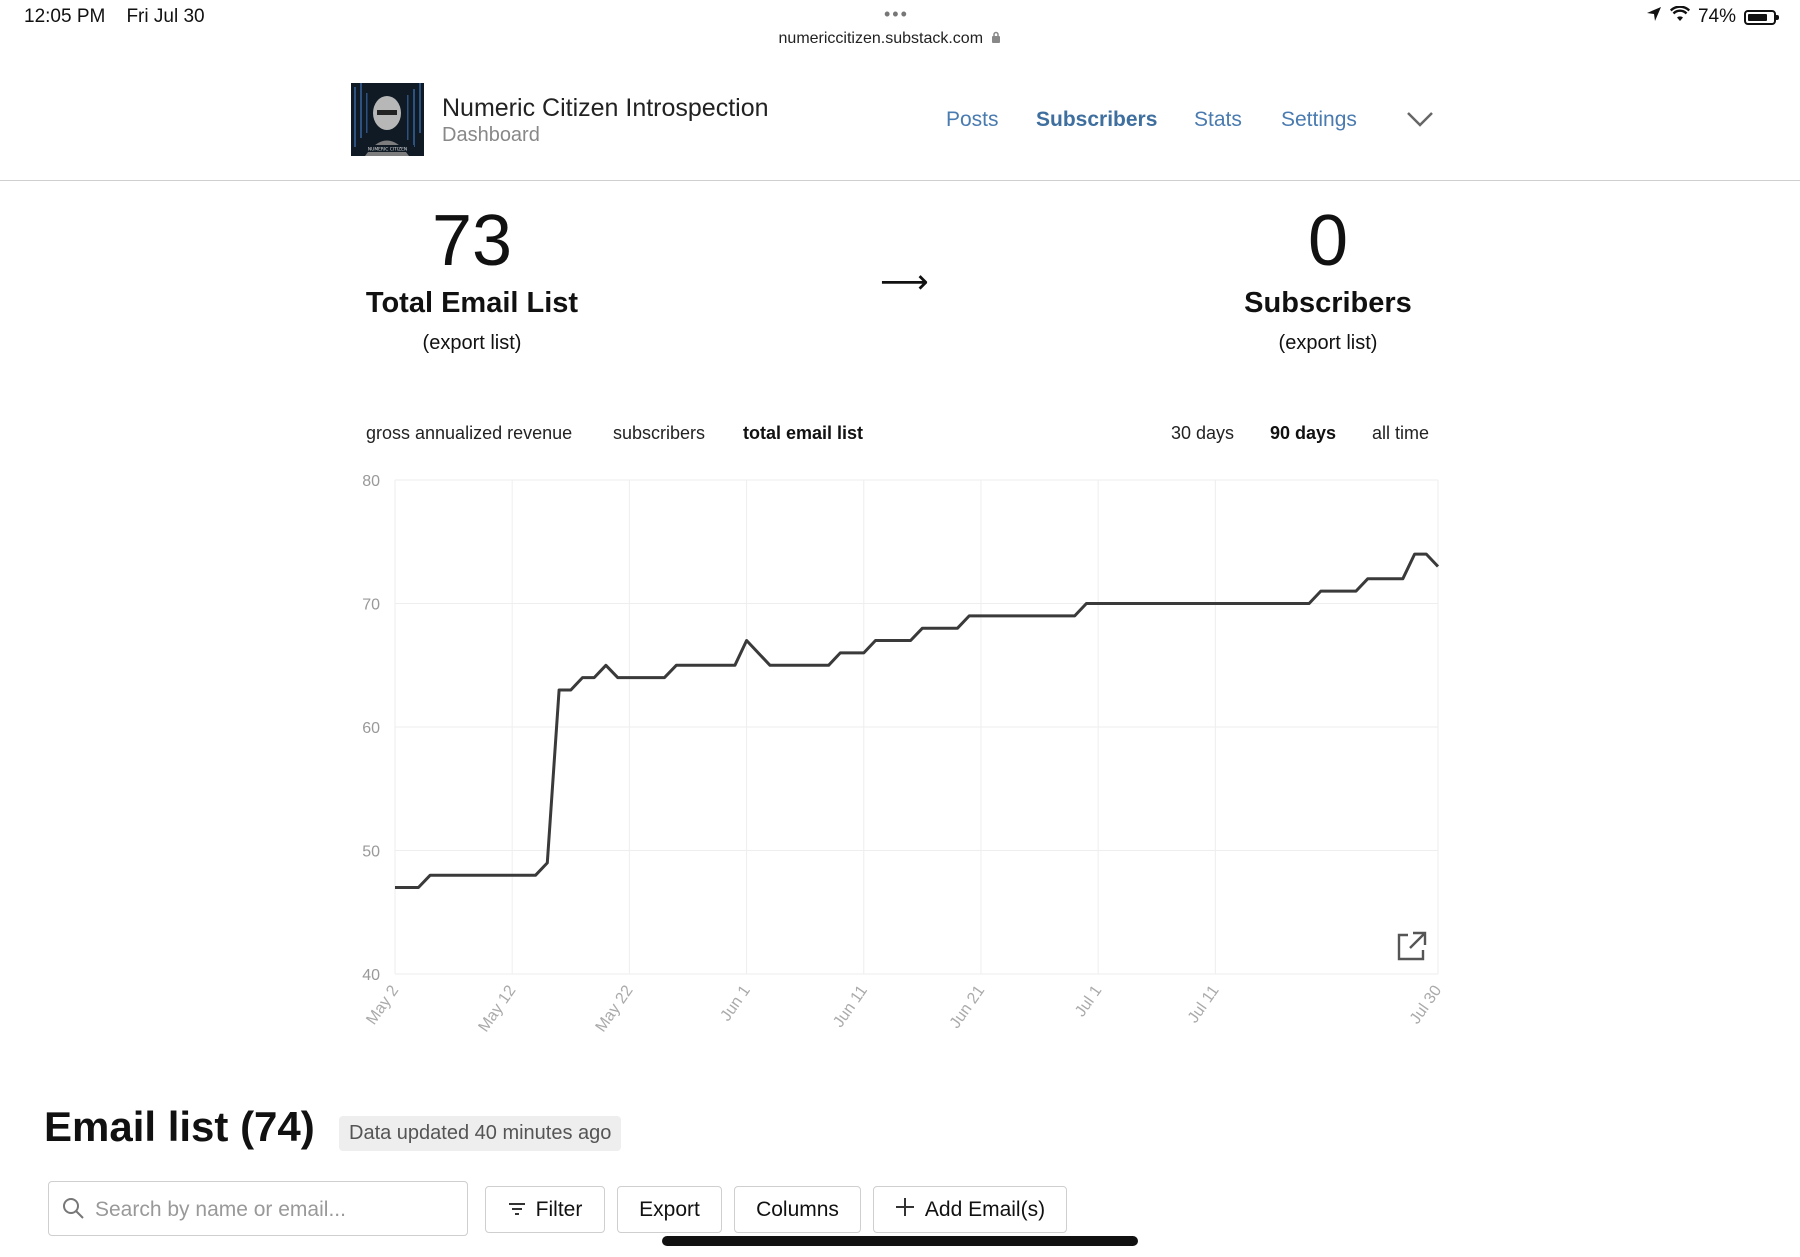 The height and width of the screenshot is (1257, 1800). I want to click on filter-icon, so click(517, 1210).